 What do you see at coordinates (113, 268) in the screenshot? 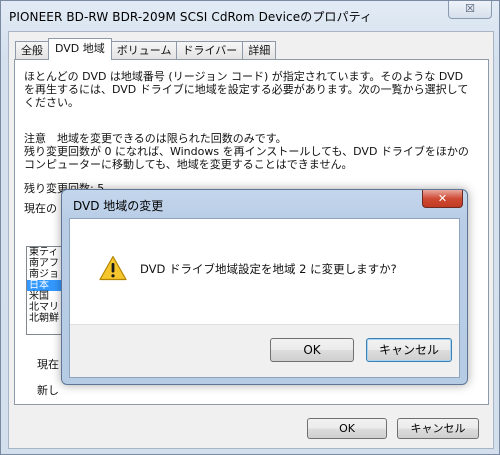
I see `warning-icon` at bounding box center [113, 268].